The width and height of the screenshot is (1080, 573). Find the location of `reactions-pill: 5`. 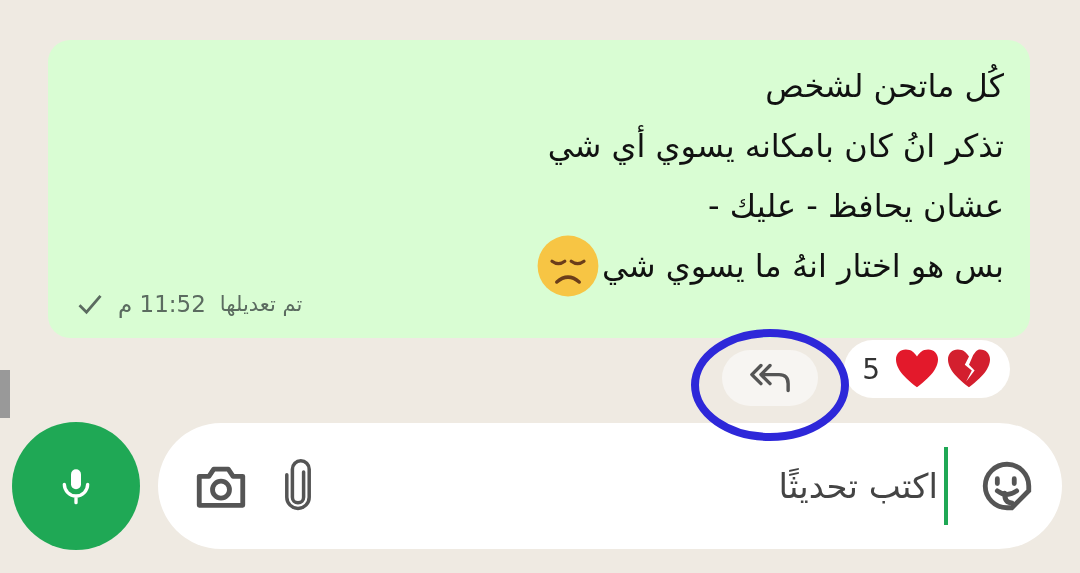

reactions-pill: 5 is located at coordinates (927, 369).